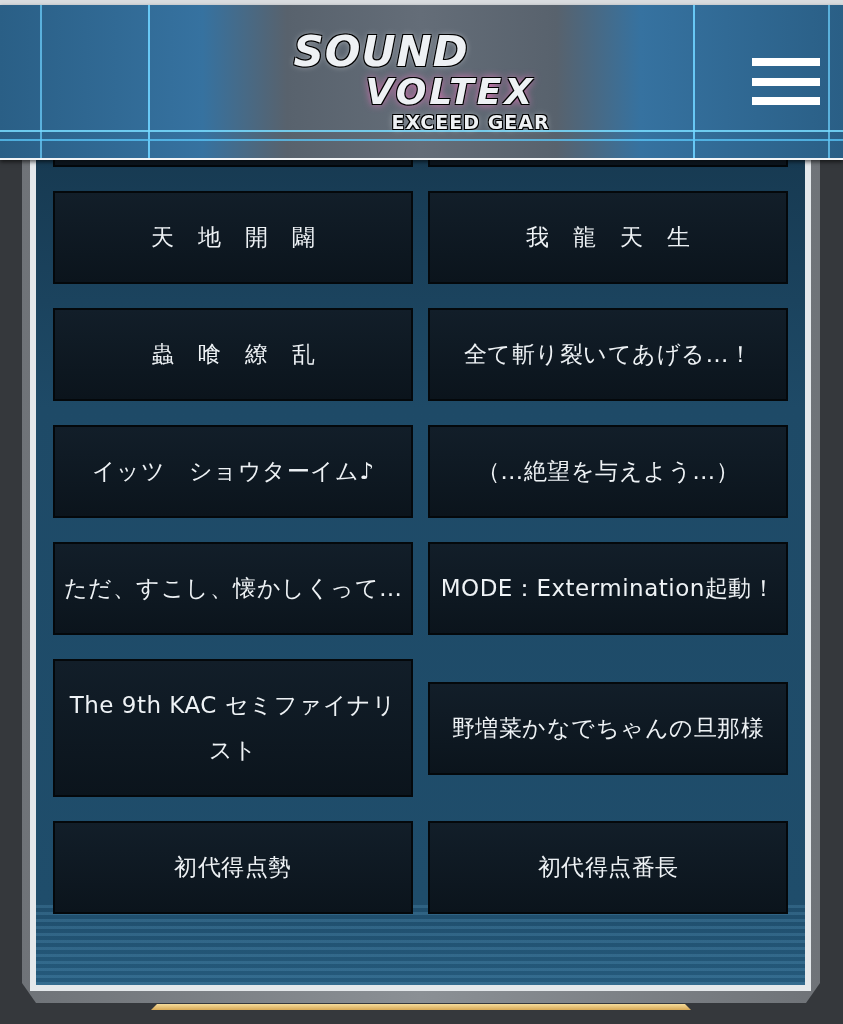  Describe the element at coordinates (470, 121) in the screenshot. I see `logo-subtitle: EXCEED GEAR` at that location.